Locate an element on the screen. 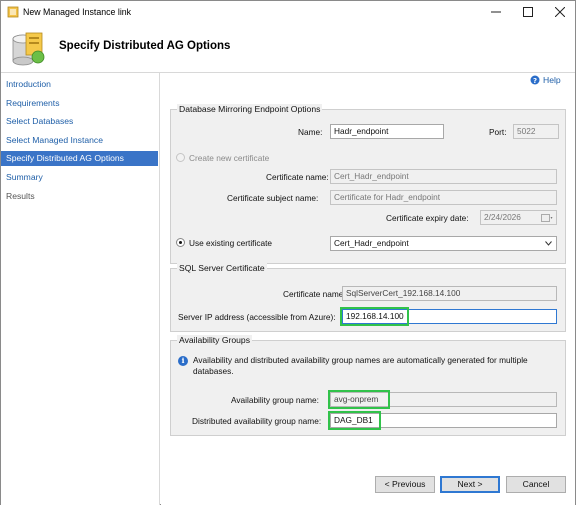 The image size is (576, 505). use-existing-certificate-radio is located at coordinates (180, 242).